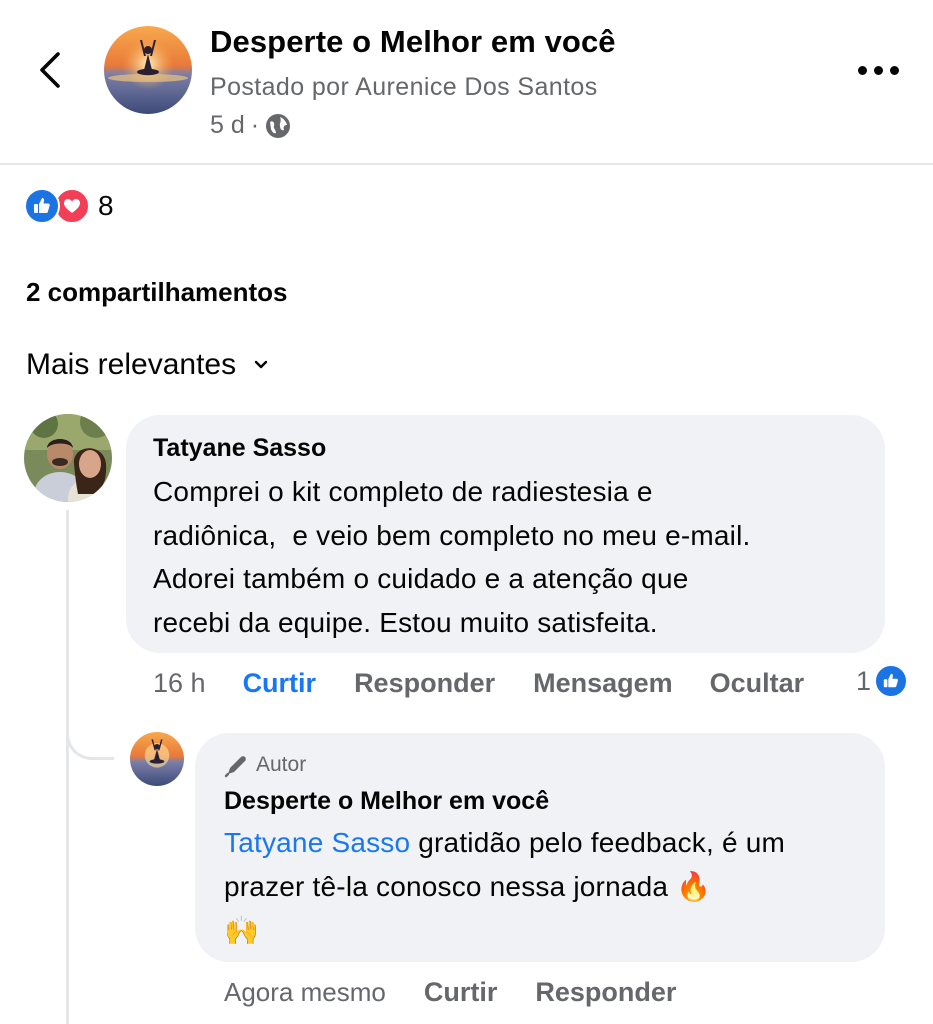 The image size is (933, 1024). What do you see at coordinates (239, 448) in the screenshot?
I see `comment-author: Tatyane Sasso` at bounding box center [239, 448].